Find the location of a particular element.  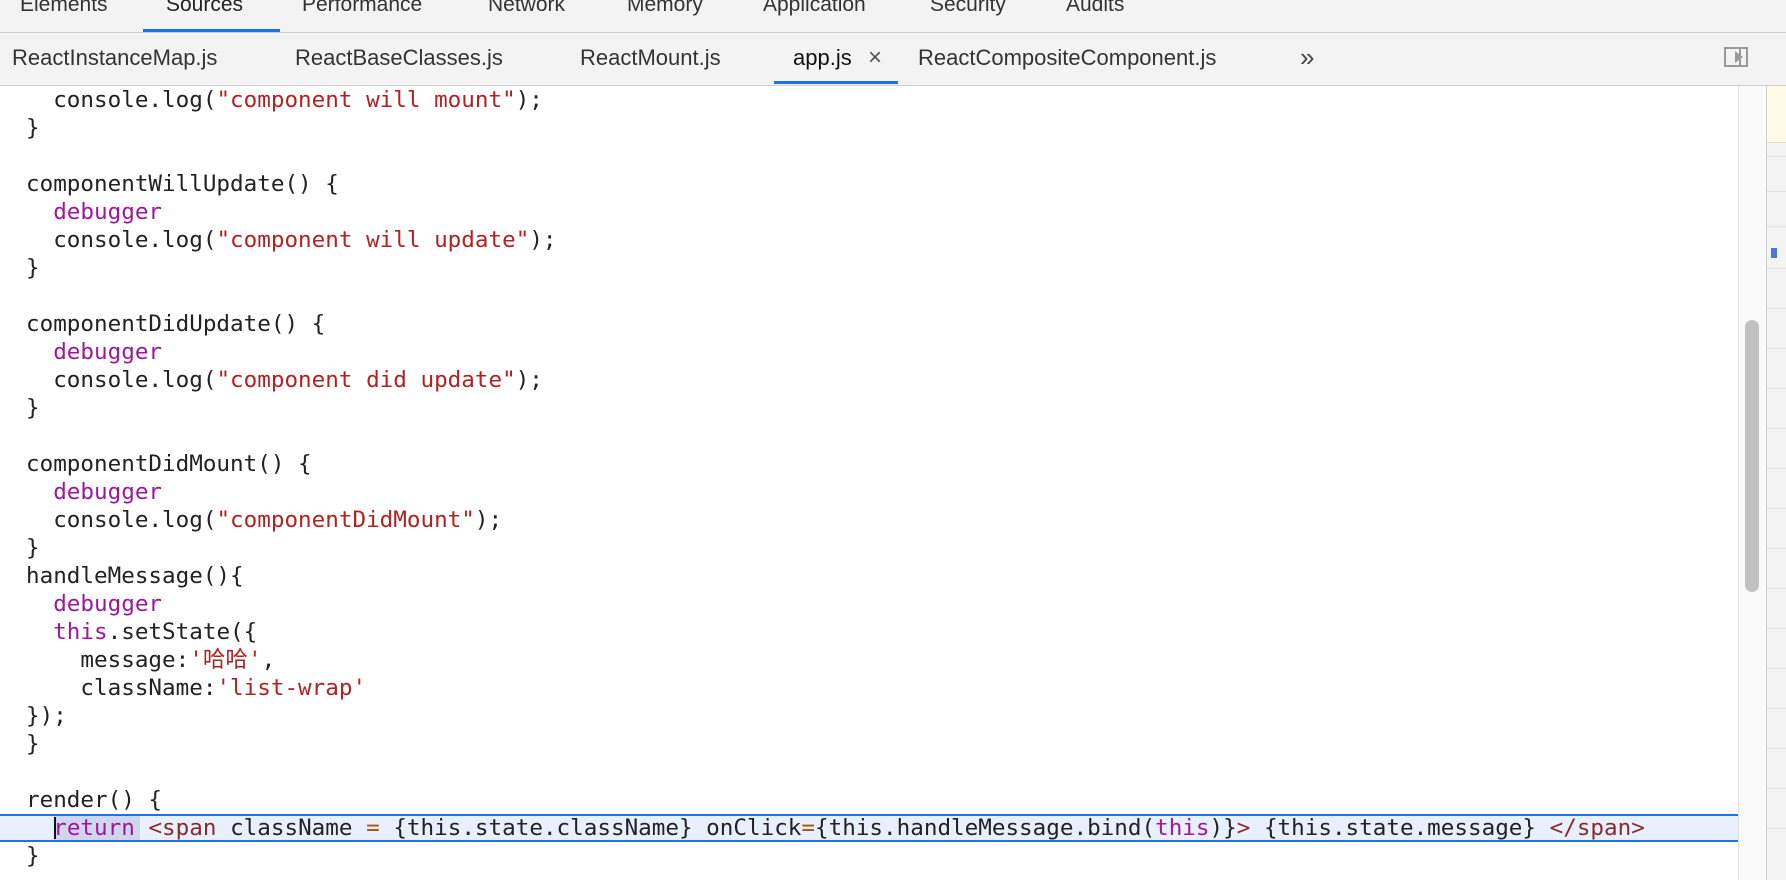

more-tabs-icon: » is located at coordinates (1307, 57).